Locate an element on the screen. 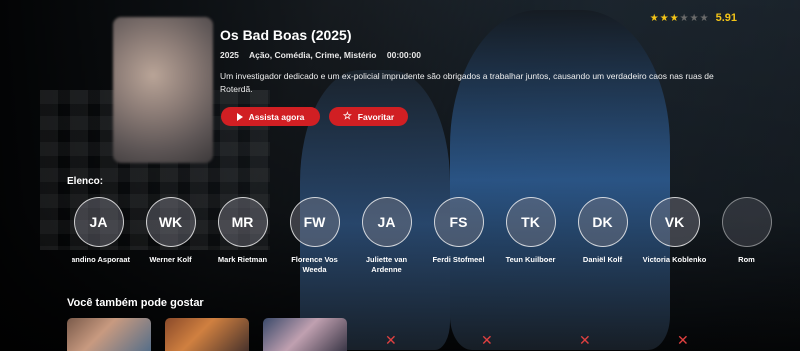 Image resolution: width=800 pixels, height=351 pixels. cast-member-name: Mark Rietman is located at coordinates (242, 259).